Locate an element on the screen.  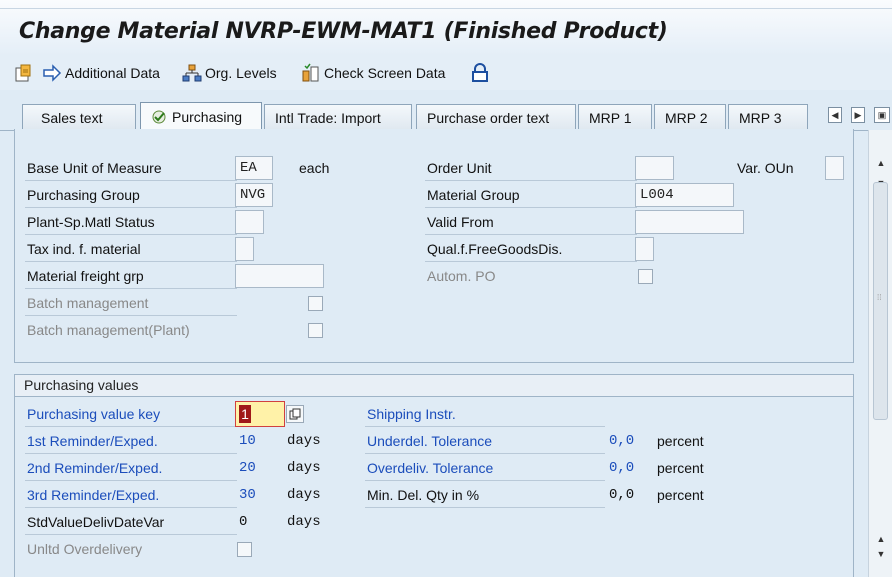
purchasing-group-field: NVG is located at coordinates (254, 195).